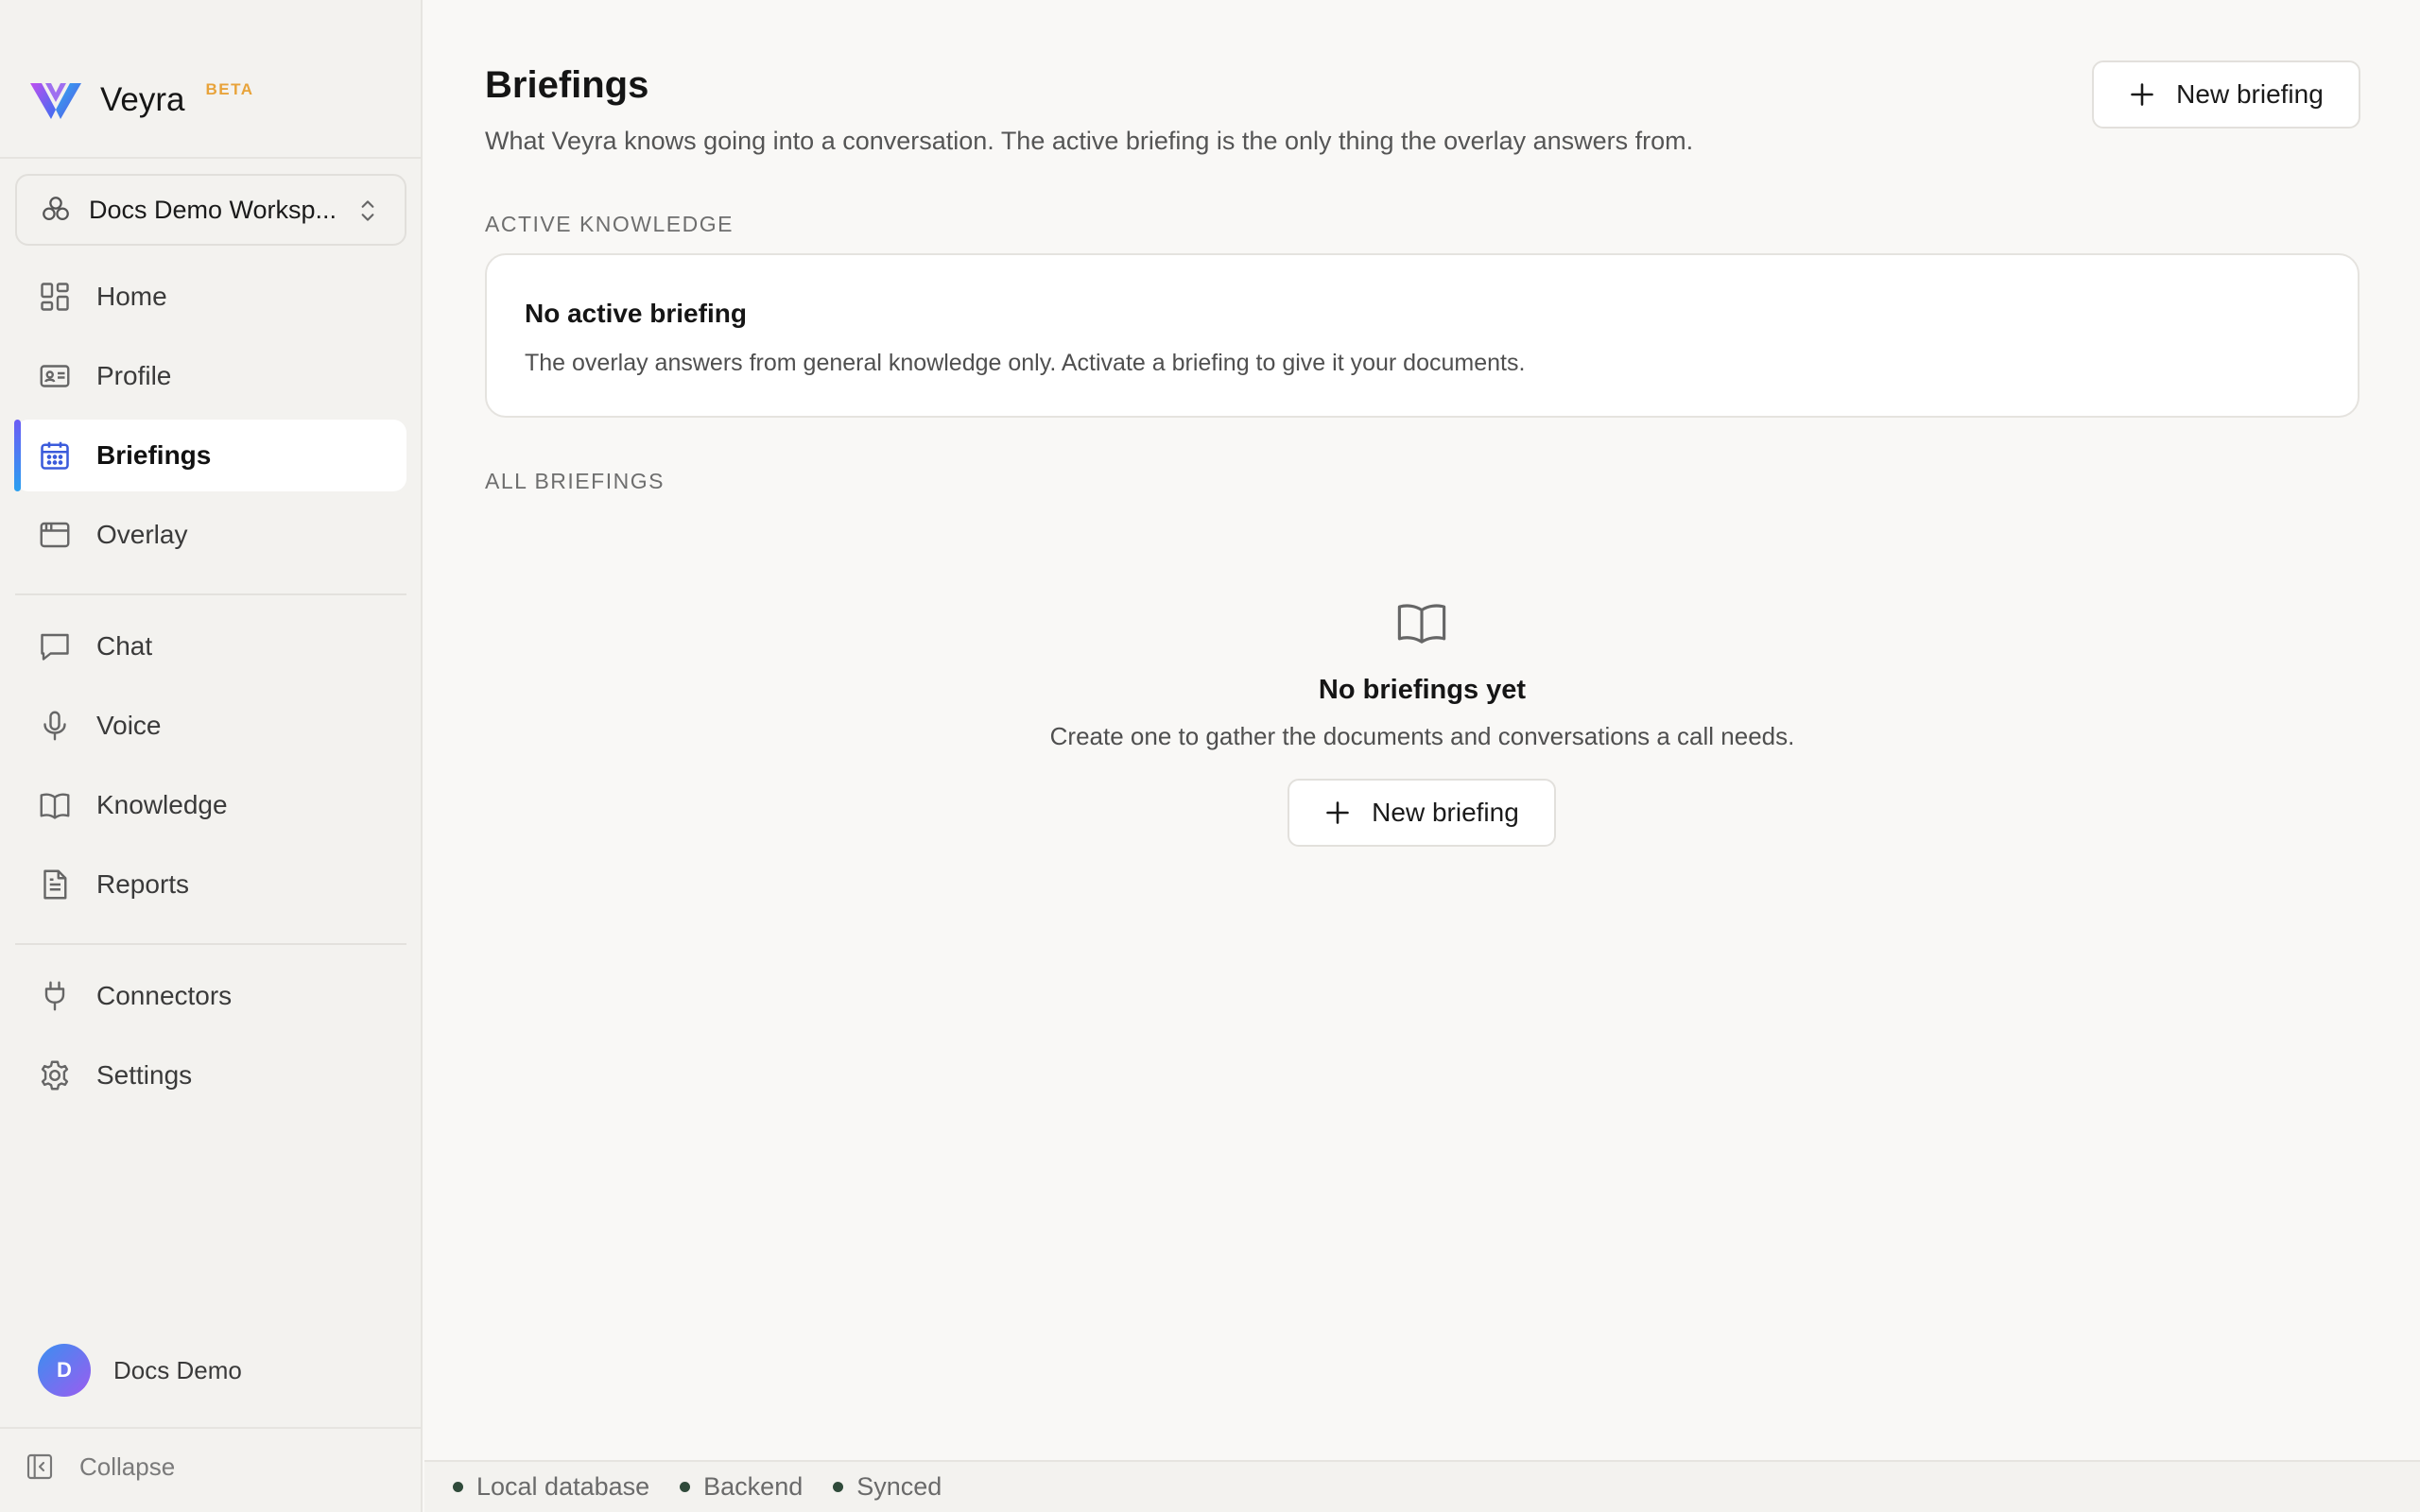 This screenshot has height=1512, width=2420. What do you see at coordinates (55, 101) in the screenshot?
I see `veyra-logo-icon` at bounding box center [55, 101].